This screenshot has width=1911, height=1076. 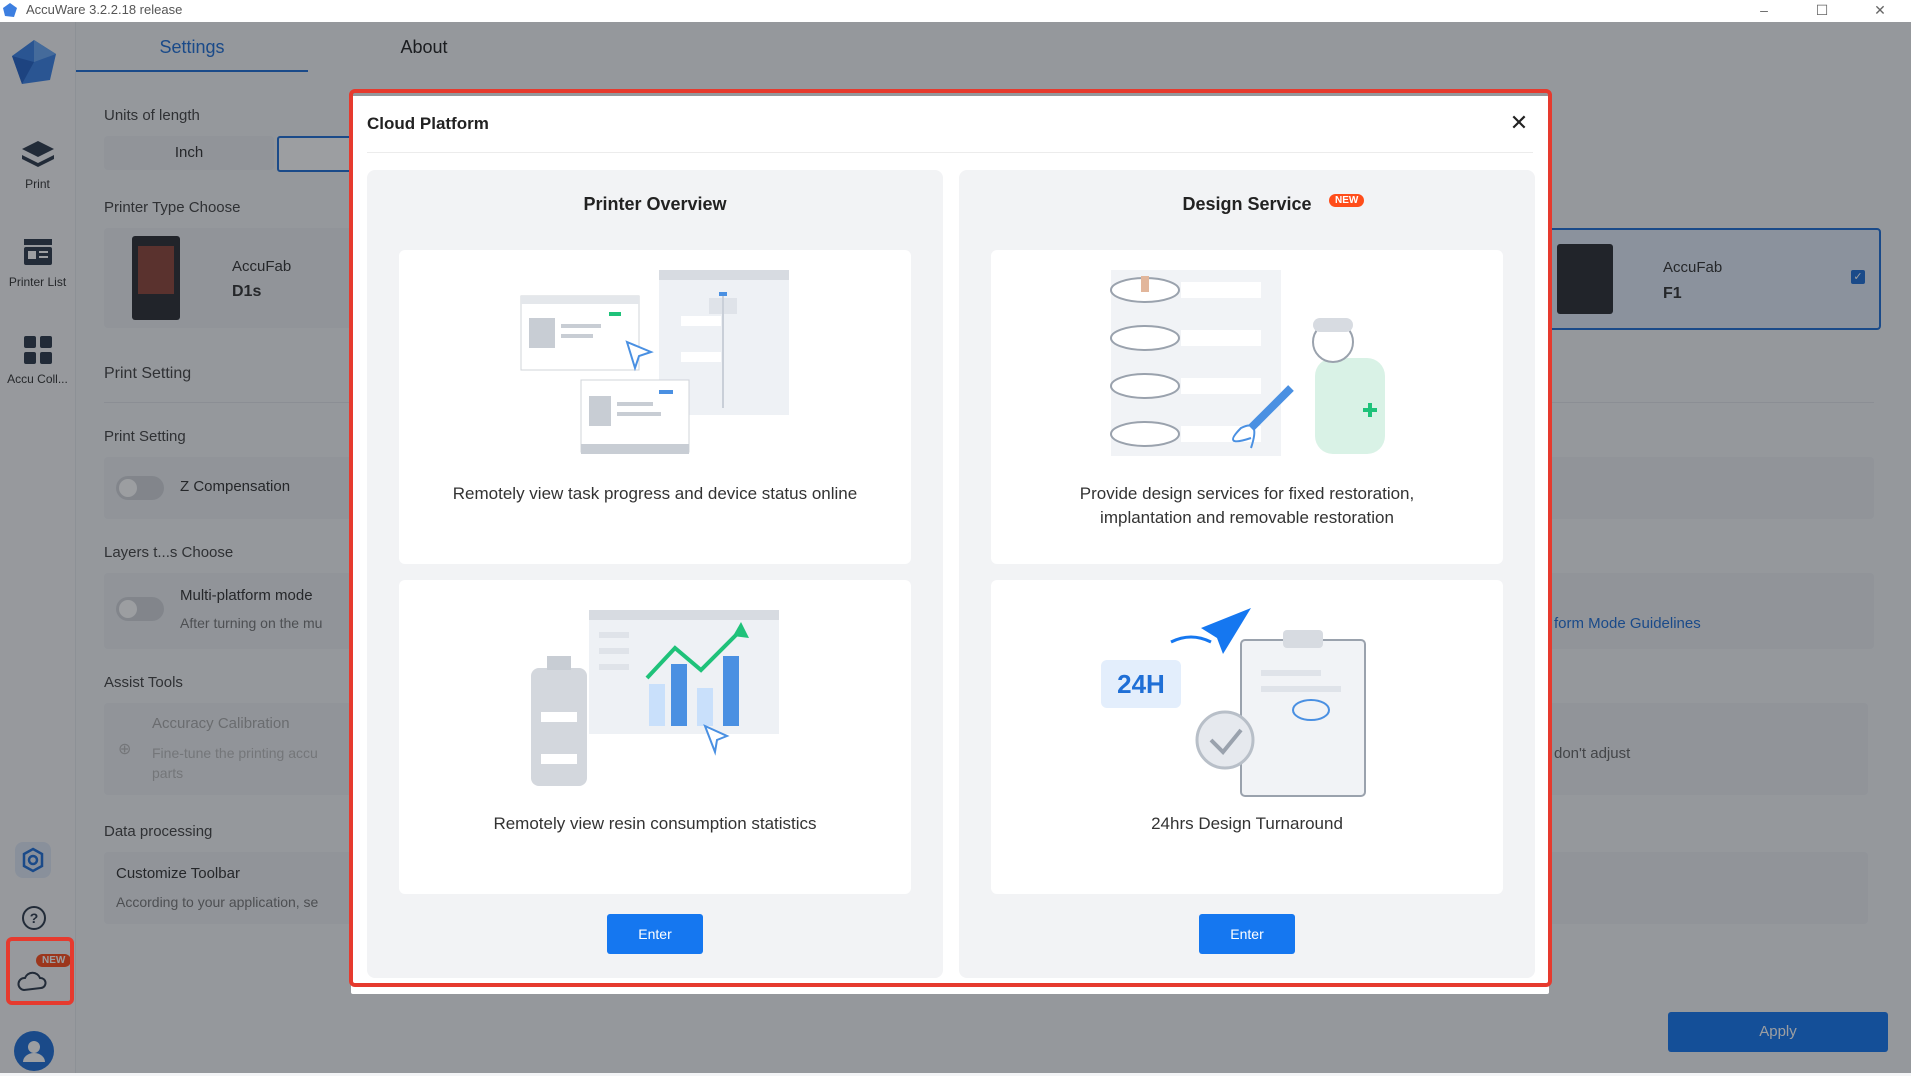 I want to click on window-title: AccuWare 3.2.2.18 release, so click(x=104, y=9).